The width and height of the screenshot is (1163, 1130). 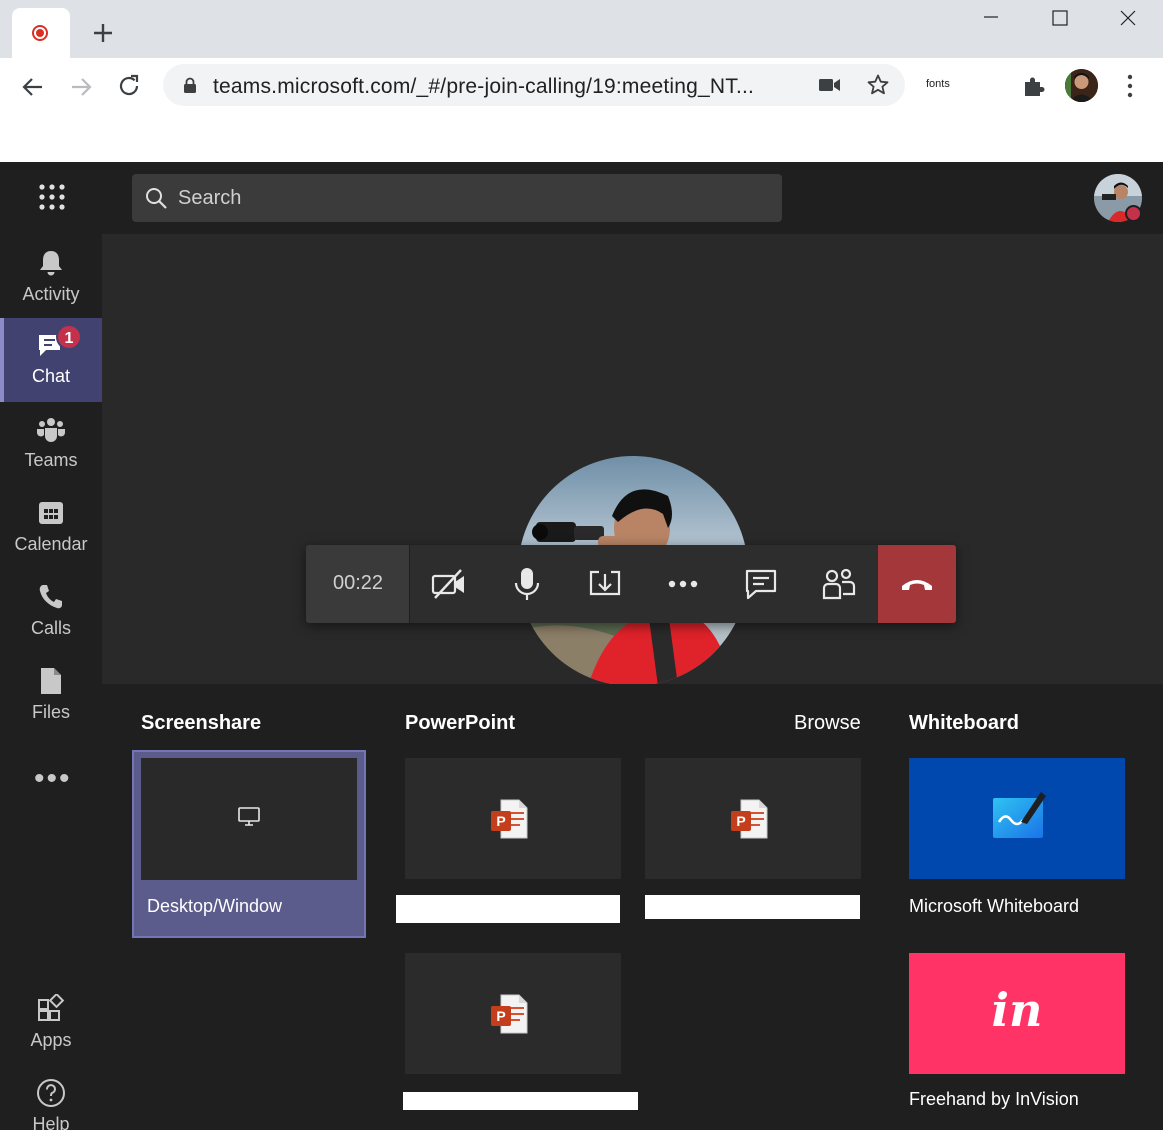 I want to click on camera-in-use-icon, so click(x=830, y=85).